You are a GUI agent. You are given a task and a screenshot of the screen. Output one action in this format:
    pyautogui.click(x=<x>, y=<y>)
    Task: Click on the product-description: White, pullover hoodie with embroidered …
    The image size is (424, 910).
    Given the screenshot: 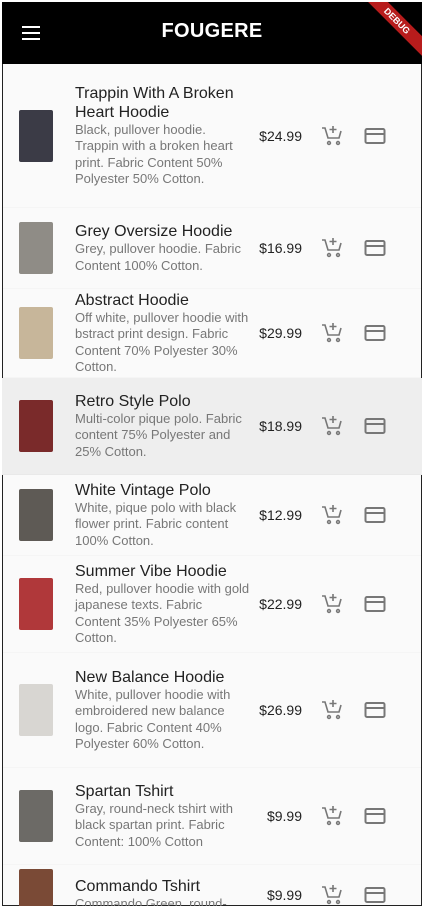 What is the action you would take?
    pyautogui.click(x=153, y=719)
    